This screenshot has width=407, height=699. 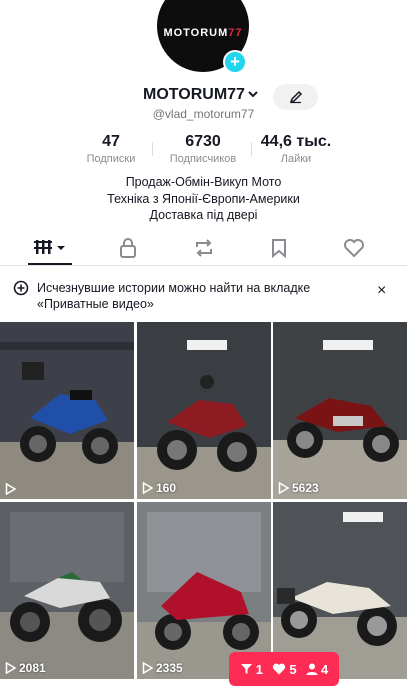 I want to click on inbox-count: 1, so click(x=251, y=669).